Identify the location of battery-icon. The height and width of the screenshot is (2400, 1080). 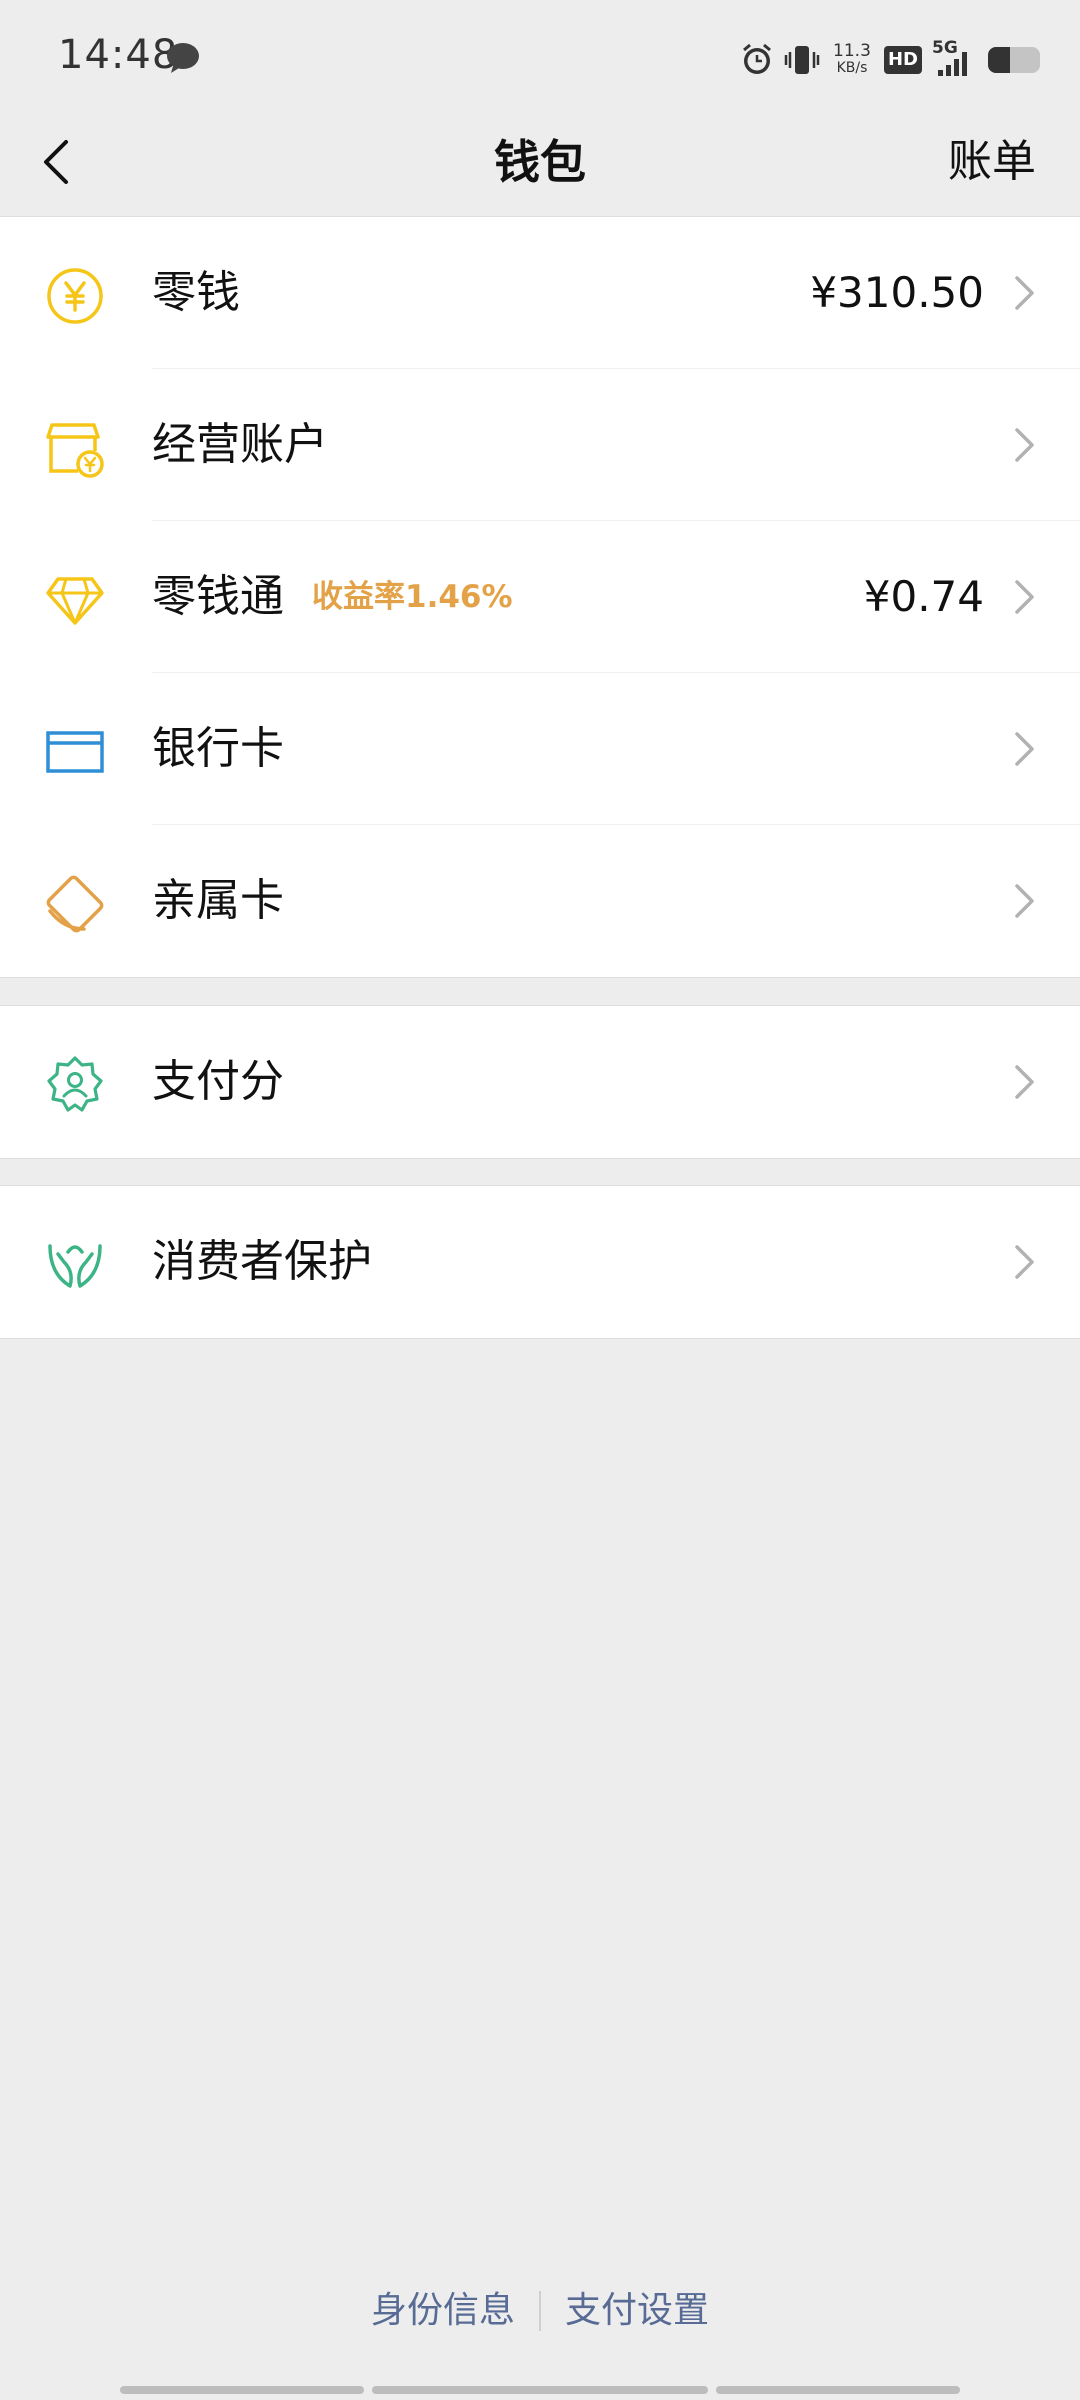
(1014, 60).